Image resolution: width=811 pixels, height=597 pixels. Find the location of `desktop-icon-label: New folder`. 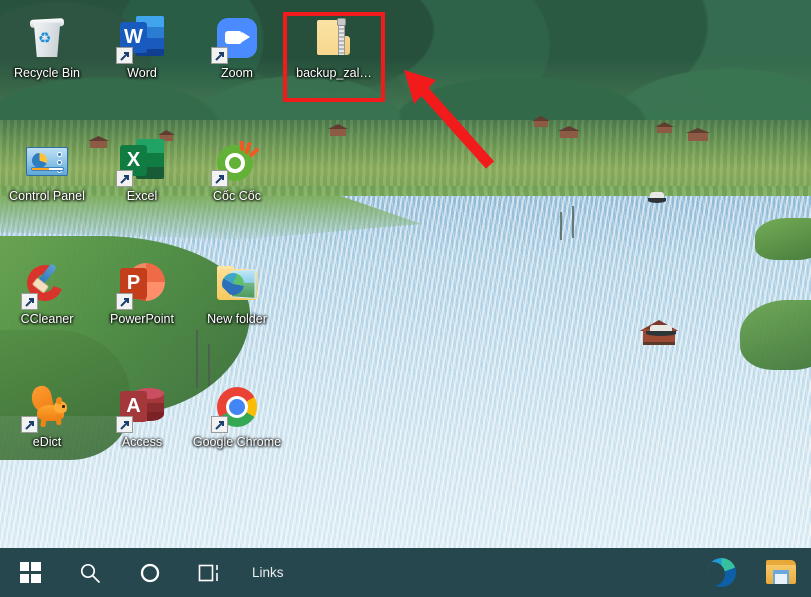

desktop-icon-label: New folder is located at coordinates (237, 319).